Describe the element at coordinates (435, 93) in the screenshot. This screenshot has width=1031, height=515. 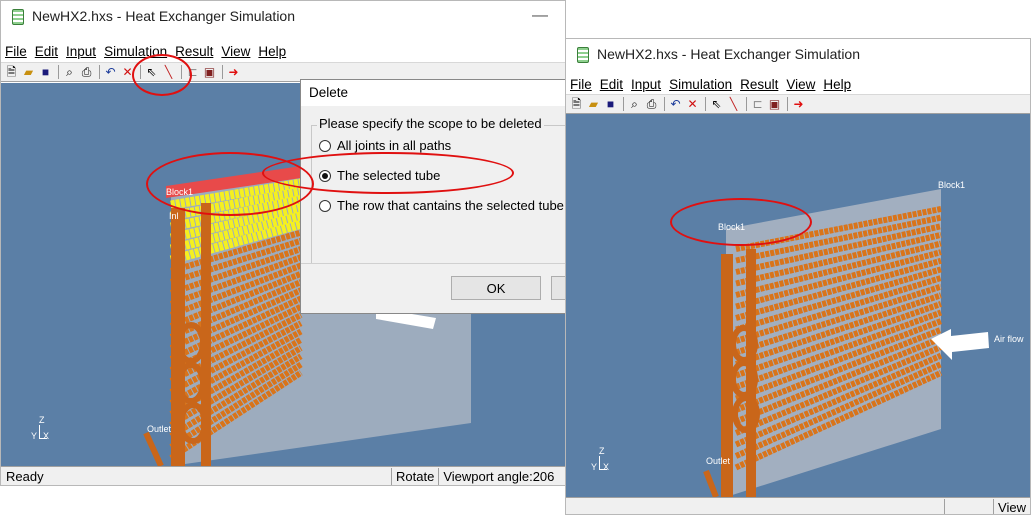
I see `delete-dialog-title: Delete` at that location.